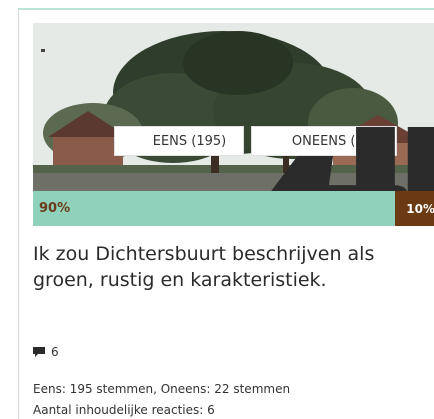 This screenshot has height=419, width=434. Describe the element at coordinates (162, 389) in the screenshot. I see `votes-summary: Eens: 195 stemmen, Oneens: 22 stemmen` at that location.